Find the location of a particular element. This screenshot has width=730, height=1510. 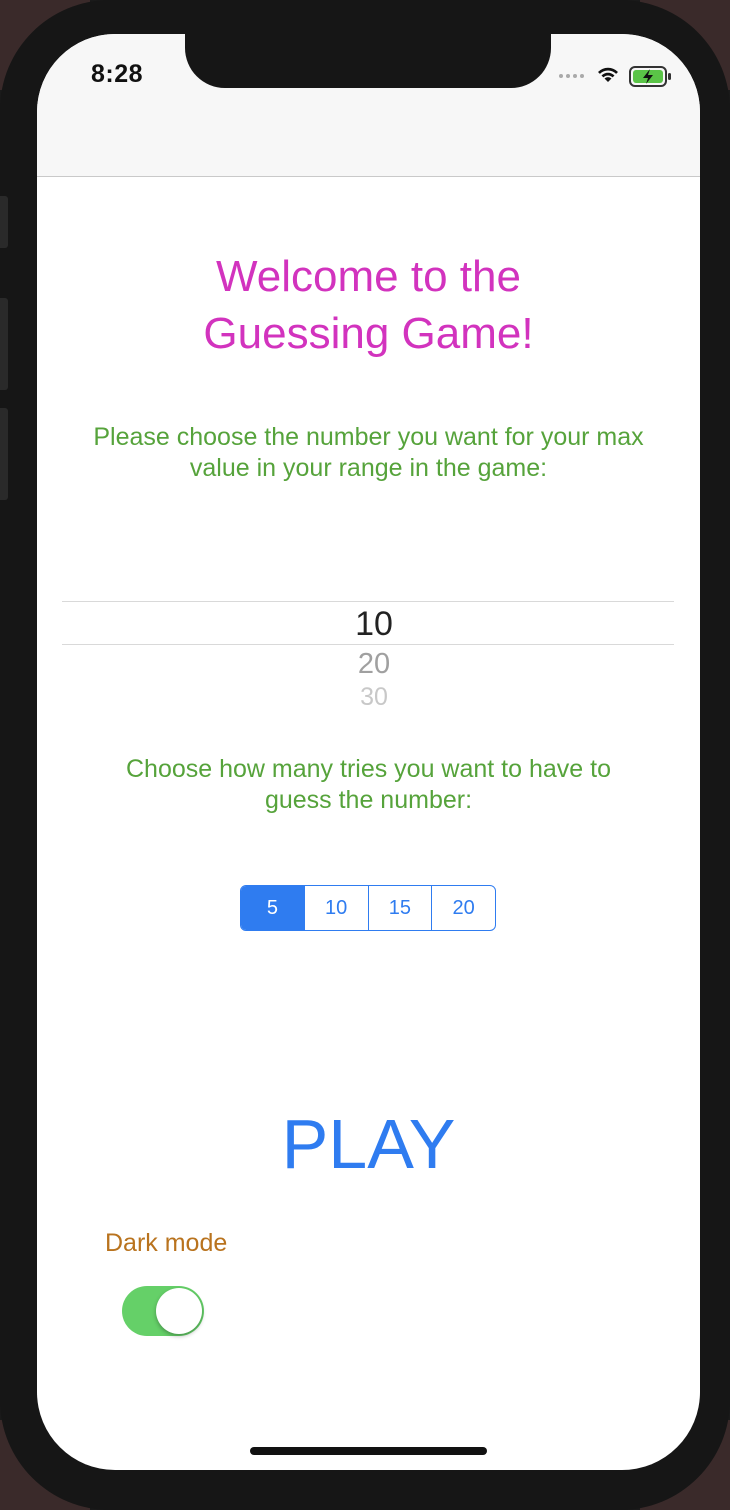

wifi-icon is located at coordinates (608, 74).